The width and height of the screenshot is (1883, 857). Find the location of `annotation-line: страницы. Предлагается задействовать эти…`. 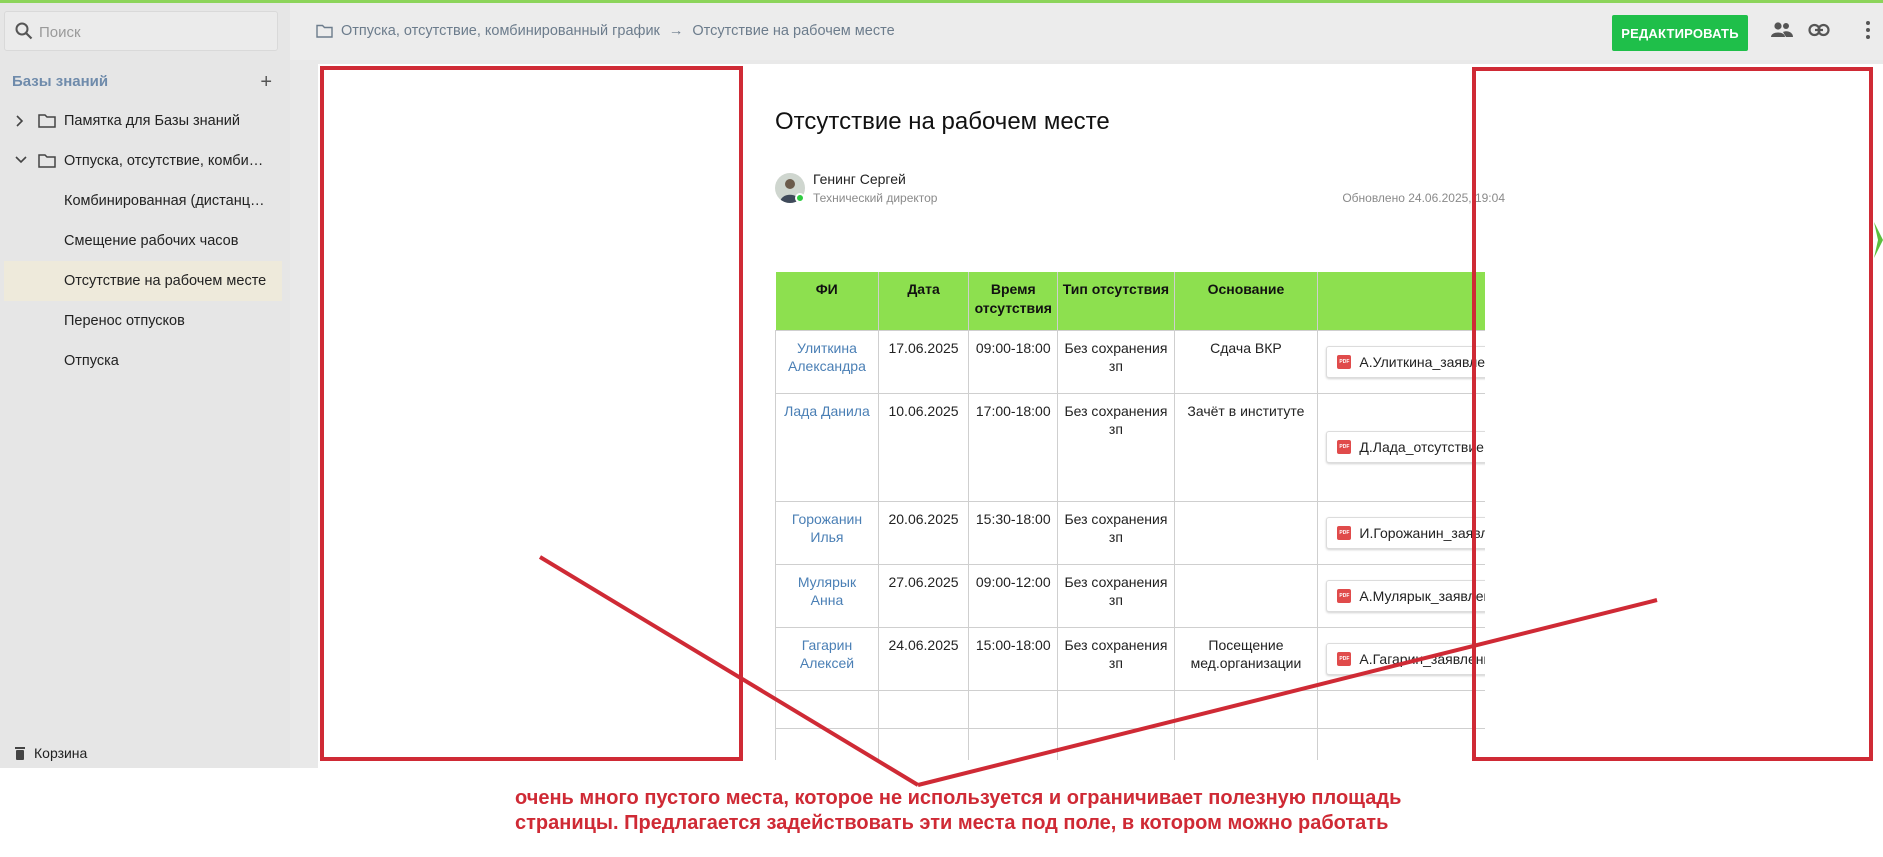

annotation-line: страницы. Предлагается задействовать эти… is located at coordinates (952, 823).